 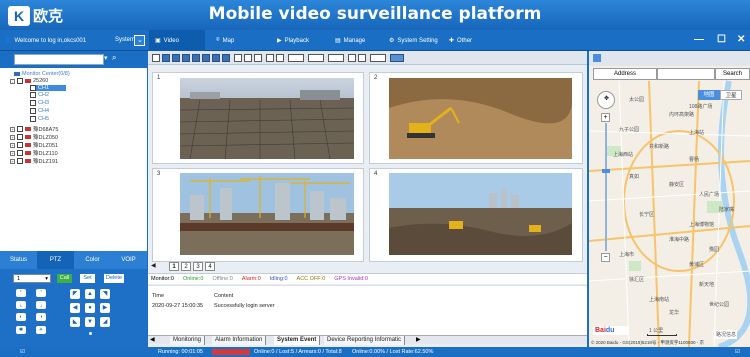 What do you see at coordinates (114, 278) in the screenshot?
I see `delete-button: Delete` at bounding box center [114, 278].